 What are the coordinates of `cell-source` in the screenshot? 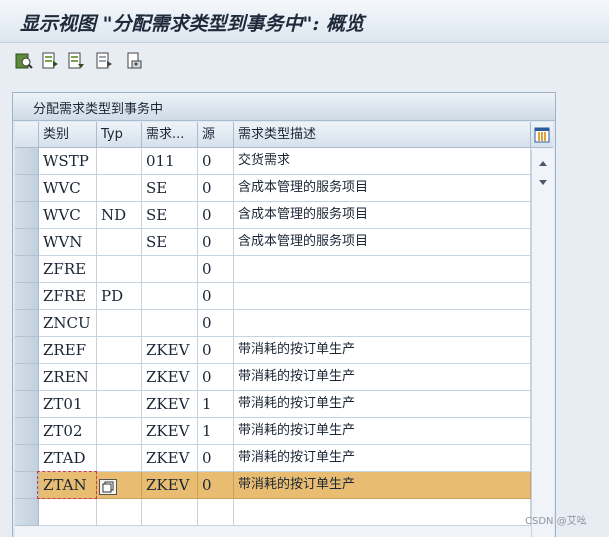 It's located at (216, 512).